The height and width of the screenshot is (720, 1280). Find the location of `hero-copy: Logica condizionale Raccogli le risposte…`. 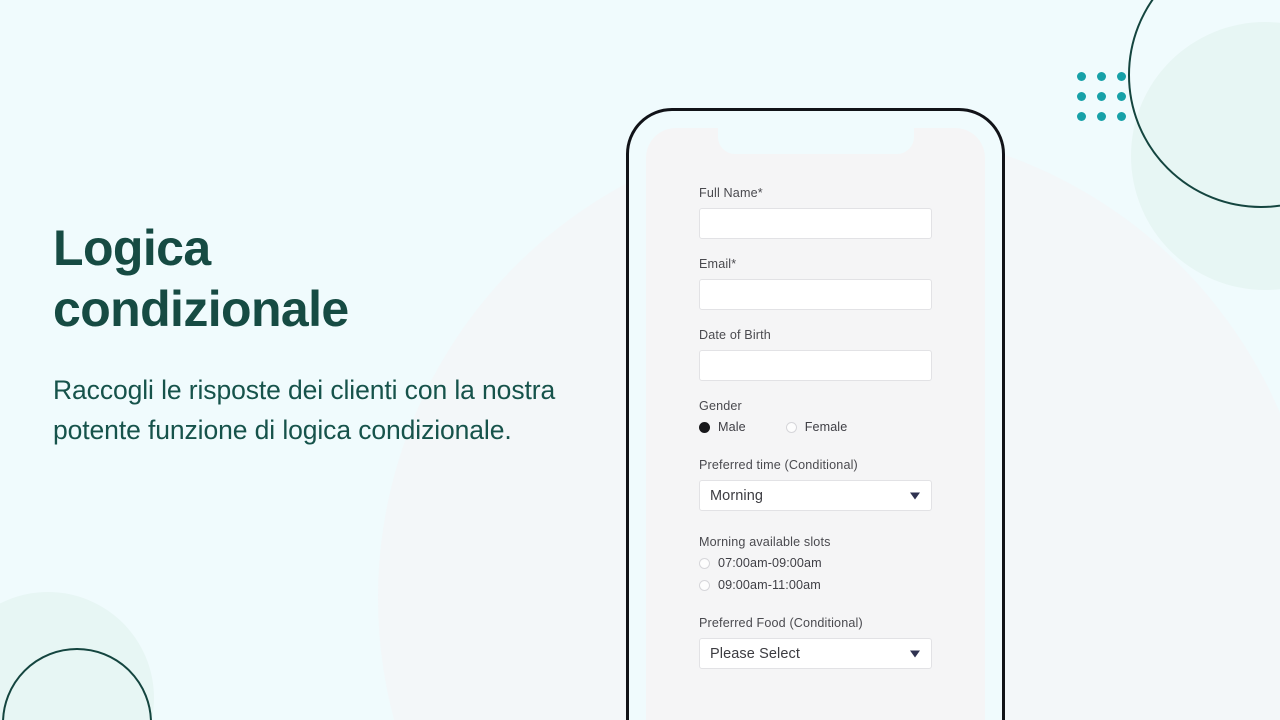

hero-copy: Logica condizionale Raccogli le risposte… is located at coordinates (333, 334).